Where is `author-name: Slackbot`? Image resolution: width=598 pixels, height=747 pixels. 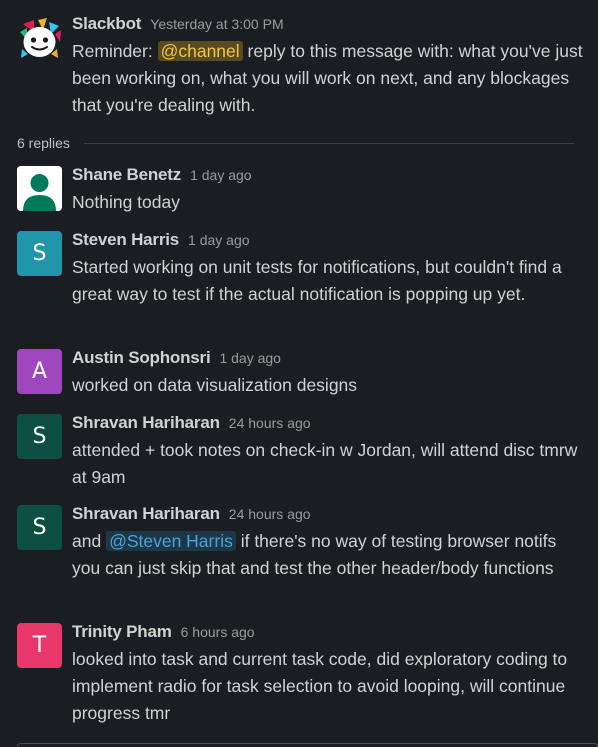
author-name: Slackbot is located at coordinates (106, 24).